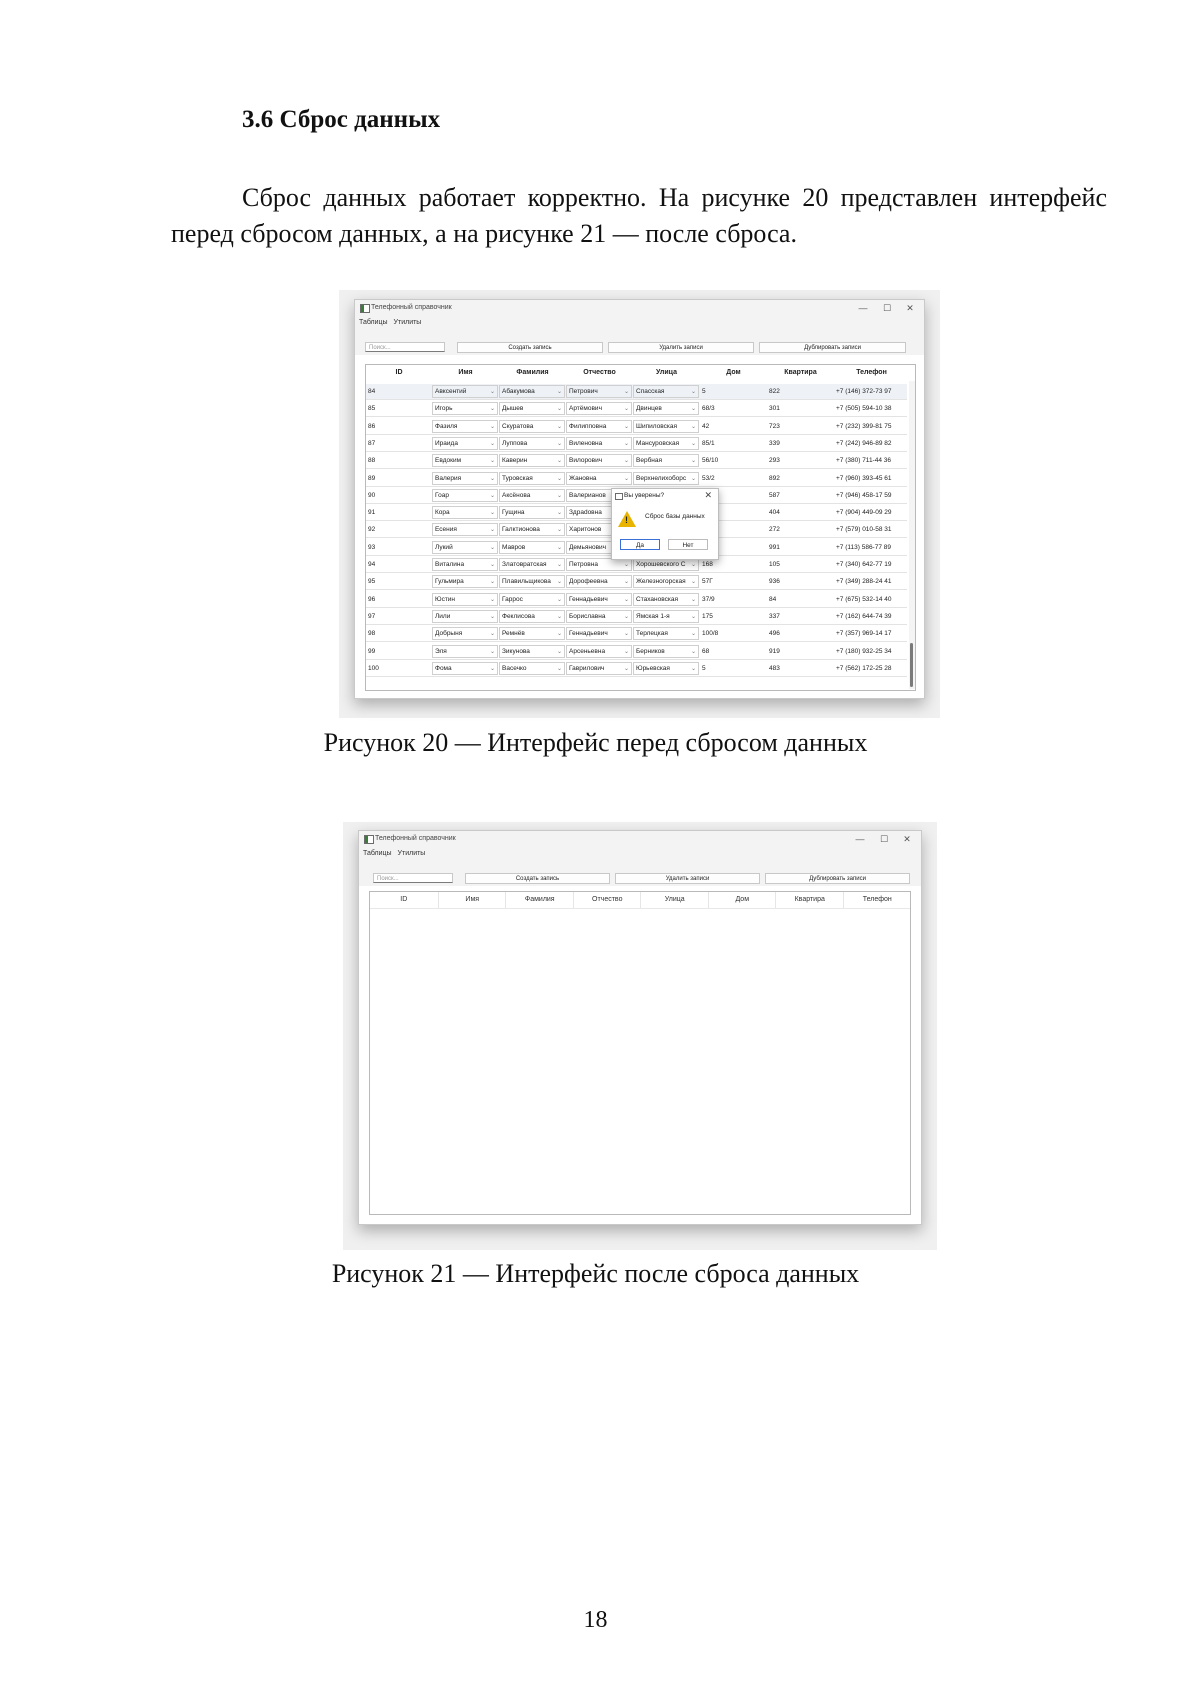  What do you see at coordinates (465, 547) in the screenshot?
I see `cell-first-name: Лукий ⌄` at bounding box center [465, 547].